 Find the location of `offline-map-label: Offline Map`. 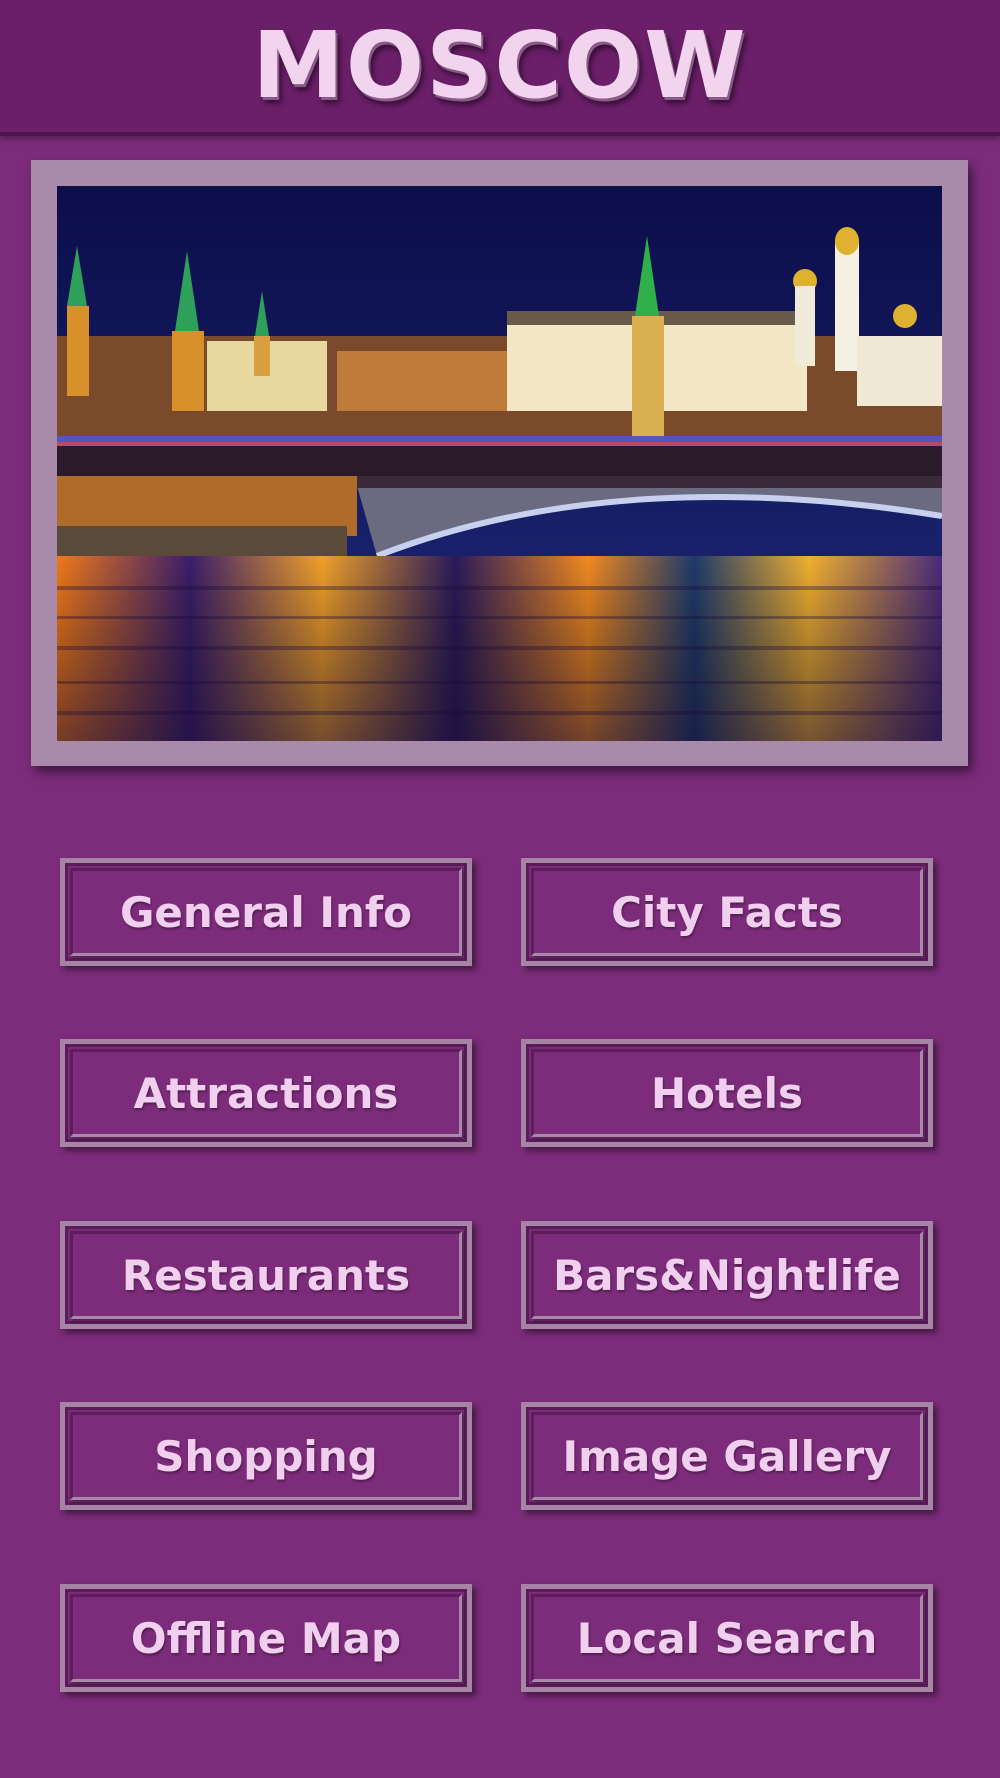

offline-map-label: Offline Map is located at coordinates (266, 1638).